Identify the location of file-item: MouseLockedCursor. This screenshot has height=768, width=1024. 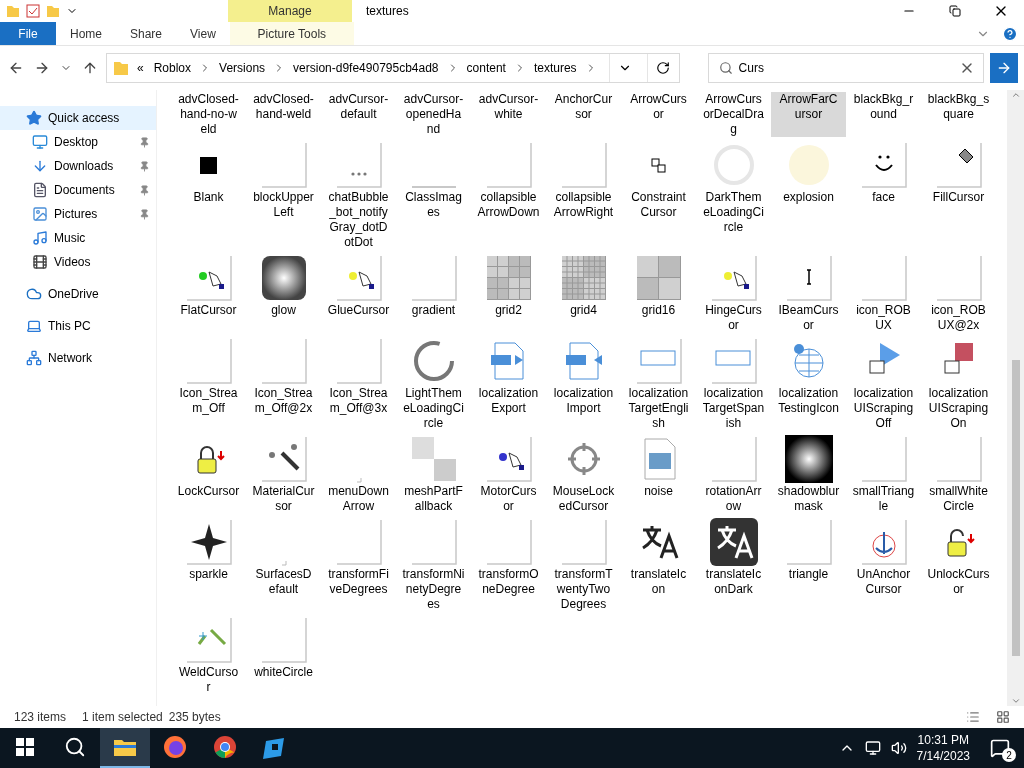
(583, 474).